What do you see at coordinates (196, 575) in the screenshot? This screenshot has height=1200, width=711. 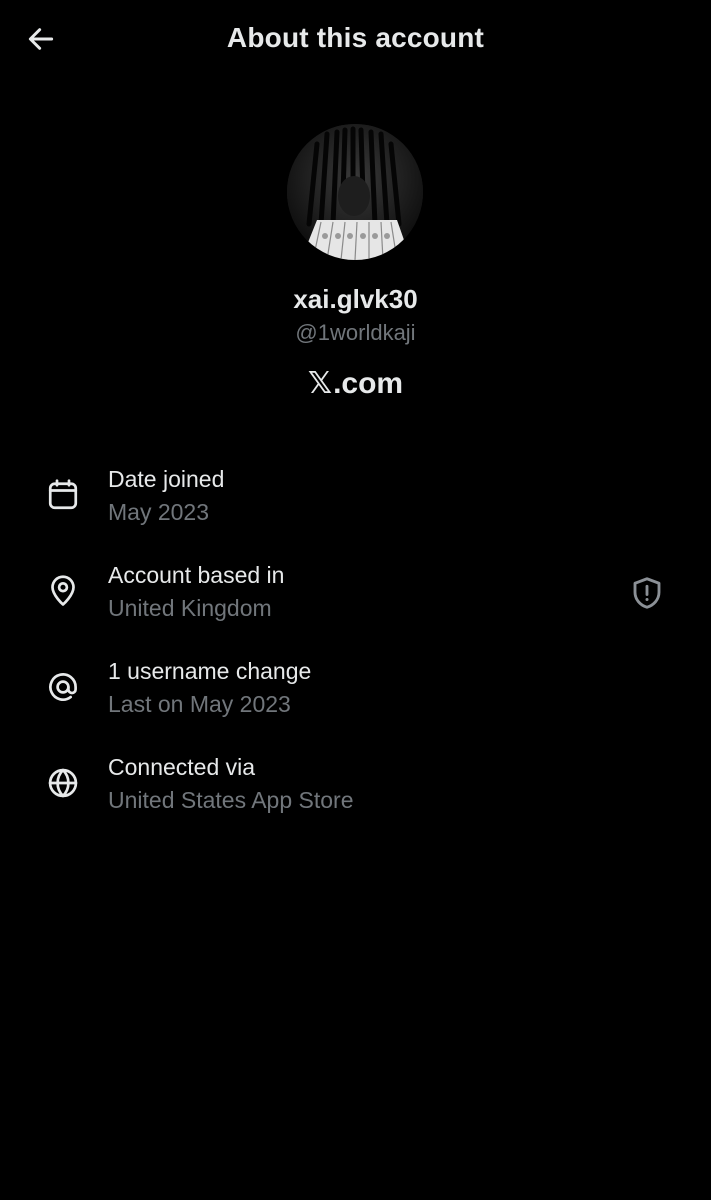 I see `info-label: Account based in` at bounding box center [196, 575].